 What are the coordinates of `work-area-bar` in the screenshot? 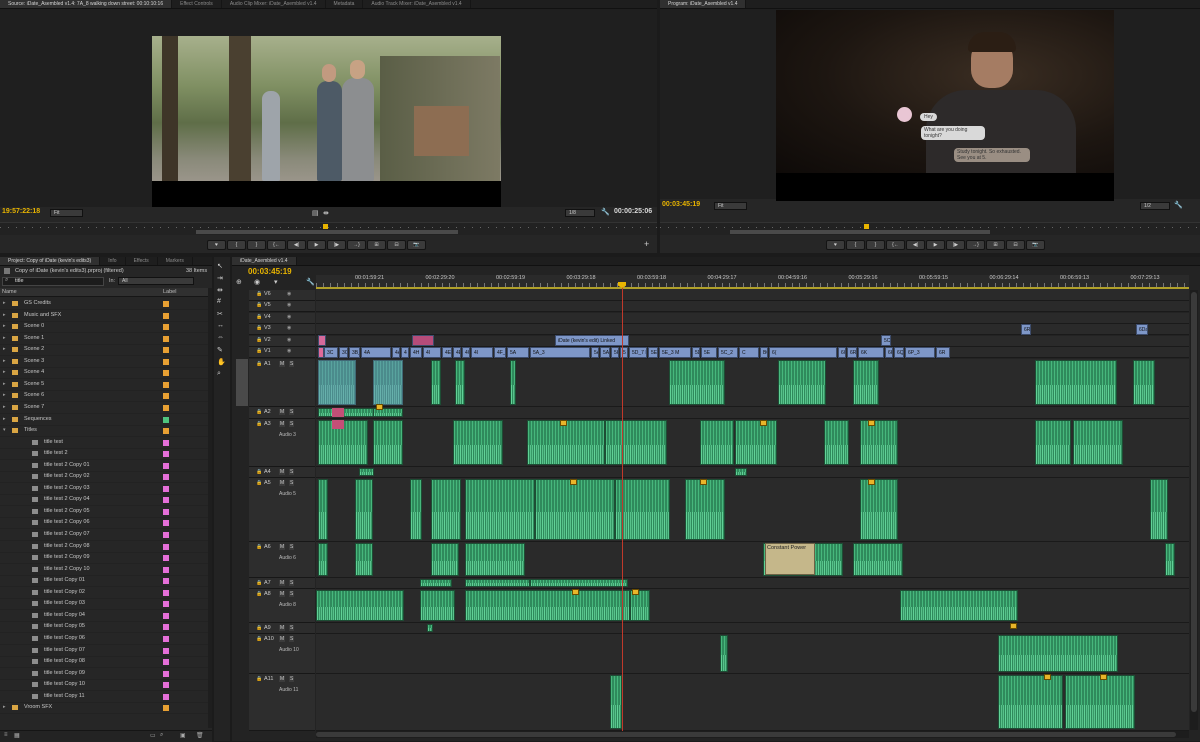 It's located at (752, 288).